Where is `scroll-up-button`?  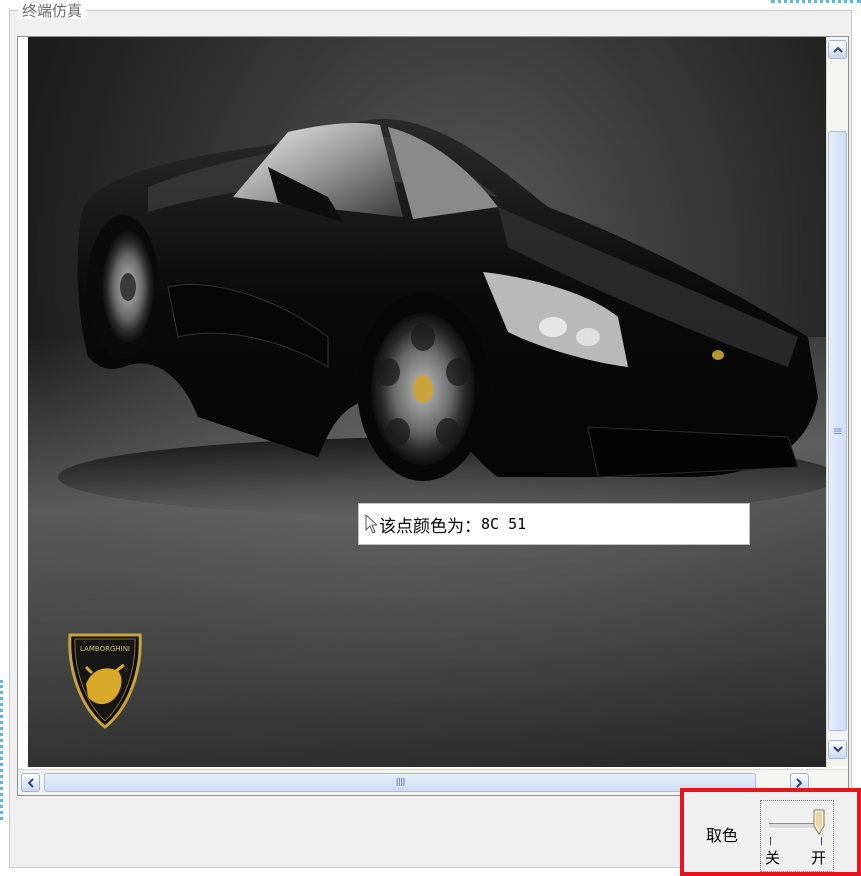
scroll-up-button is located at coordinates (837, 49).